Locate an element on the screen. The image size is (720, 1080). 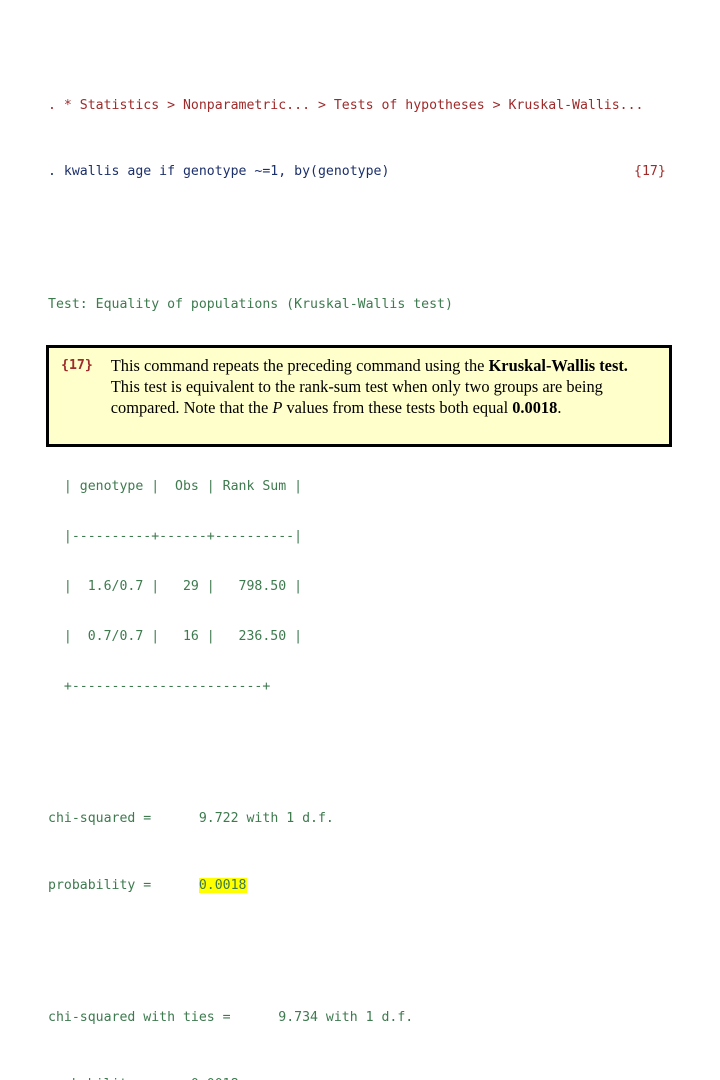
chi-squared-label: chi-squared = is located at coordinates (100, 819).